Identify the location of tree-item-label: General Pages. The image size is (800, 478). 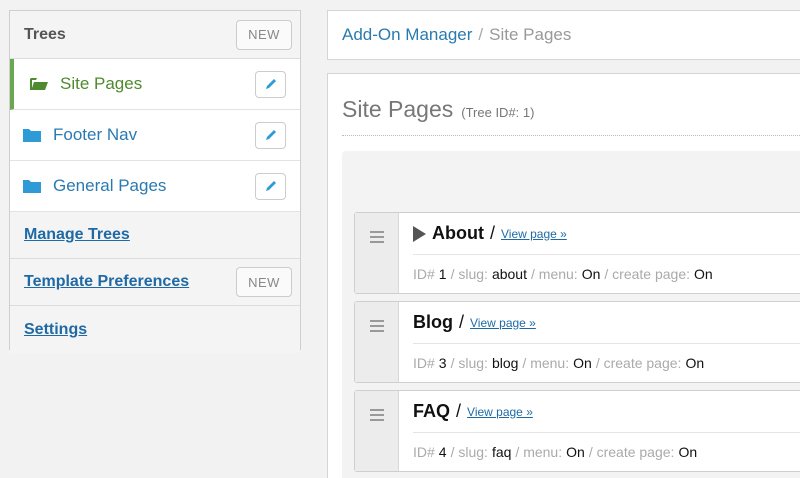
(110, 185).